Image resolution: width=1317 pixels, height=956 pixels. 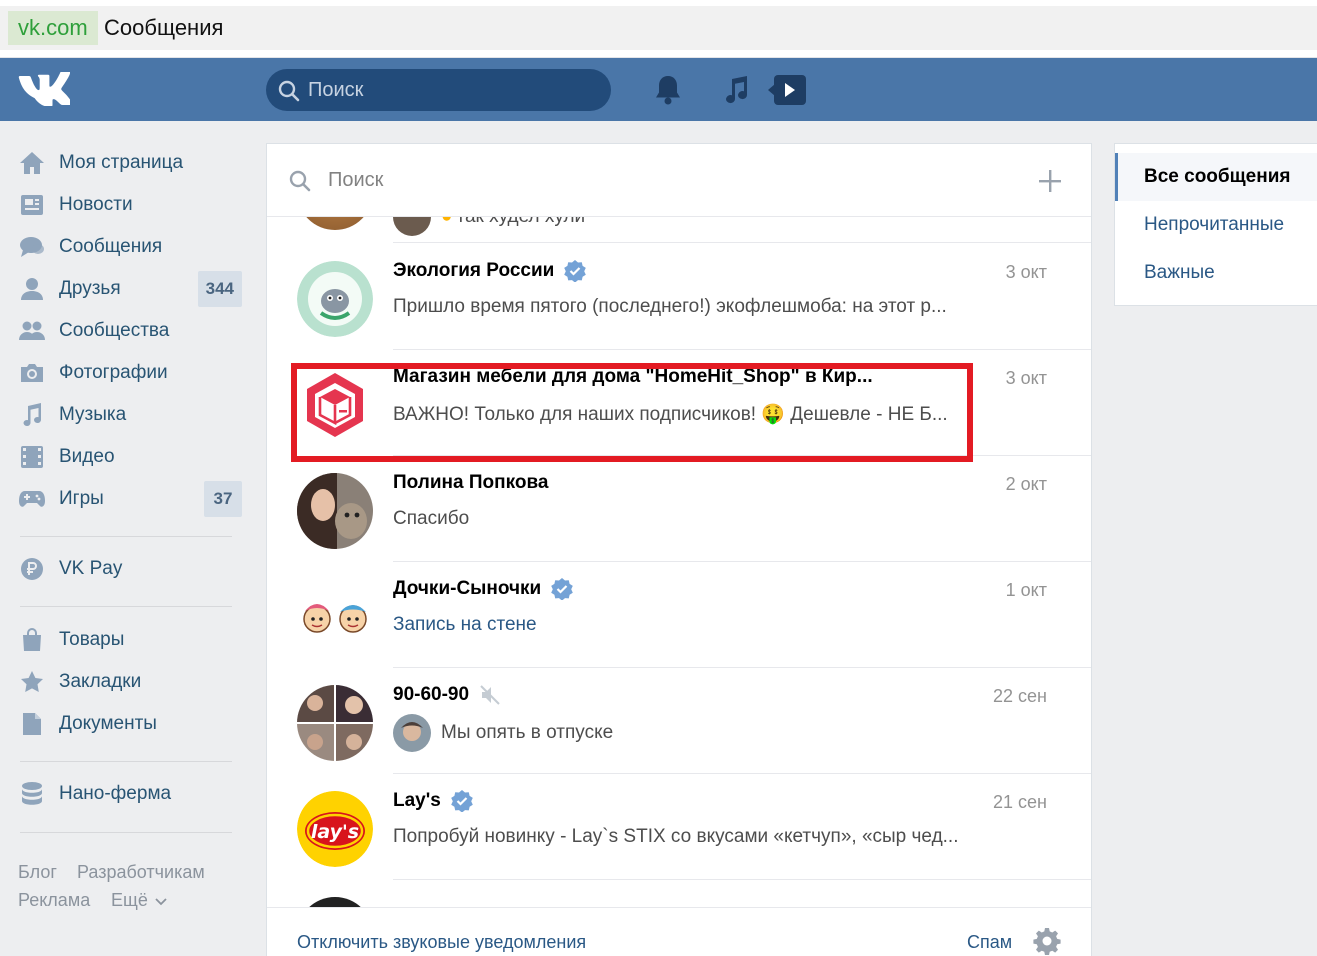 I want to click on messages-search-input: Поиск, so click(x=355, y=180).